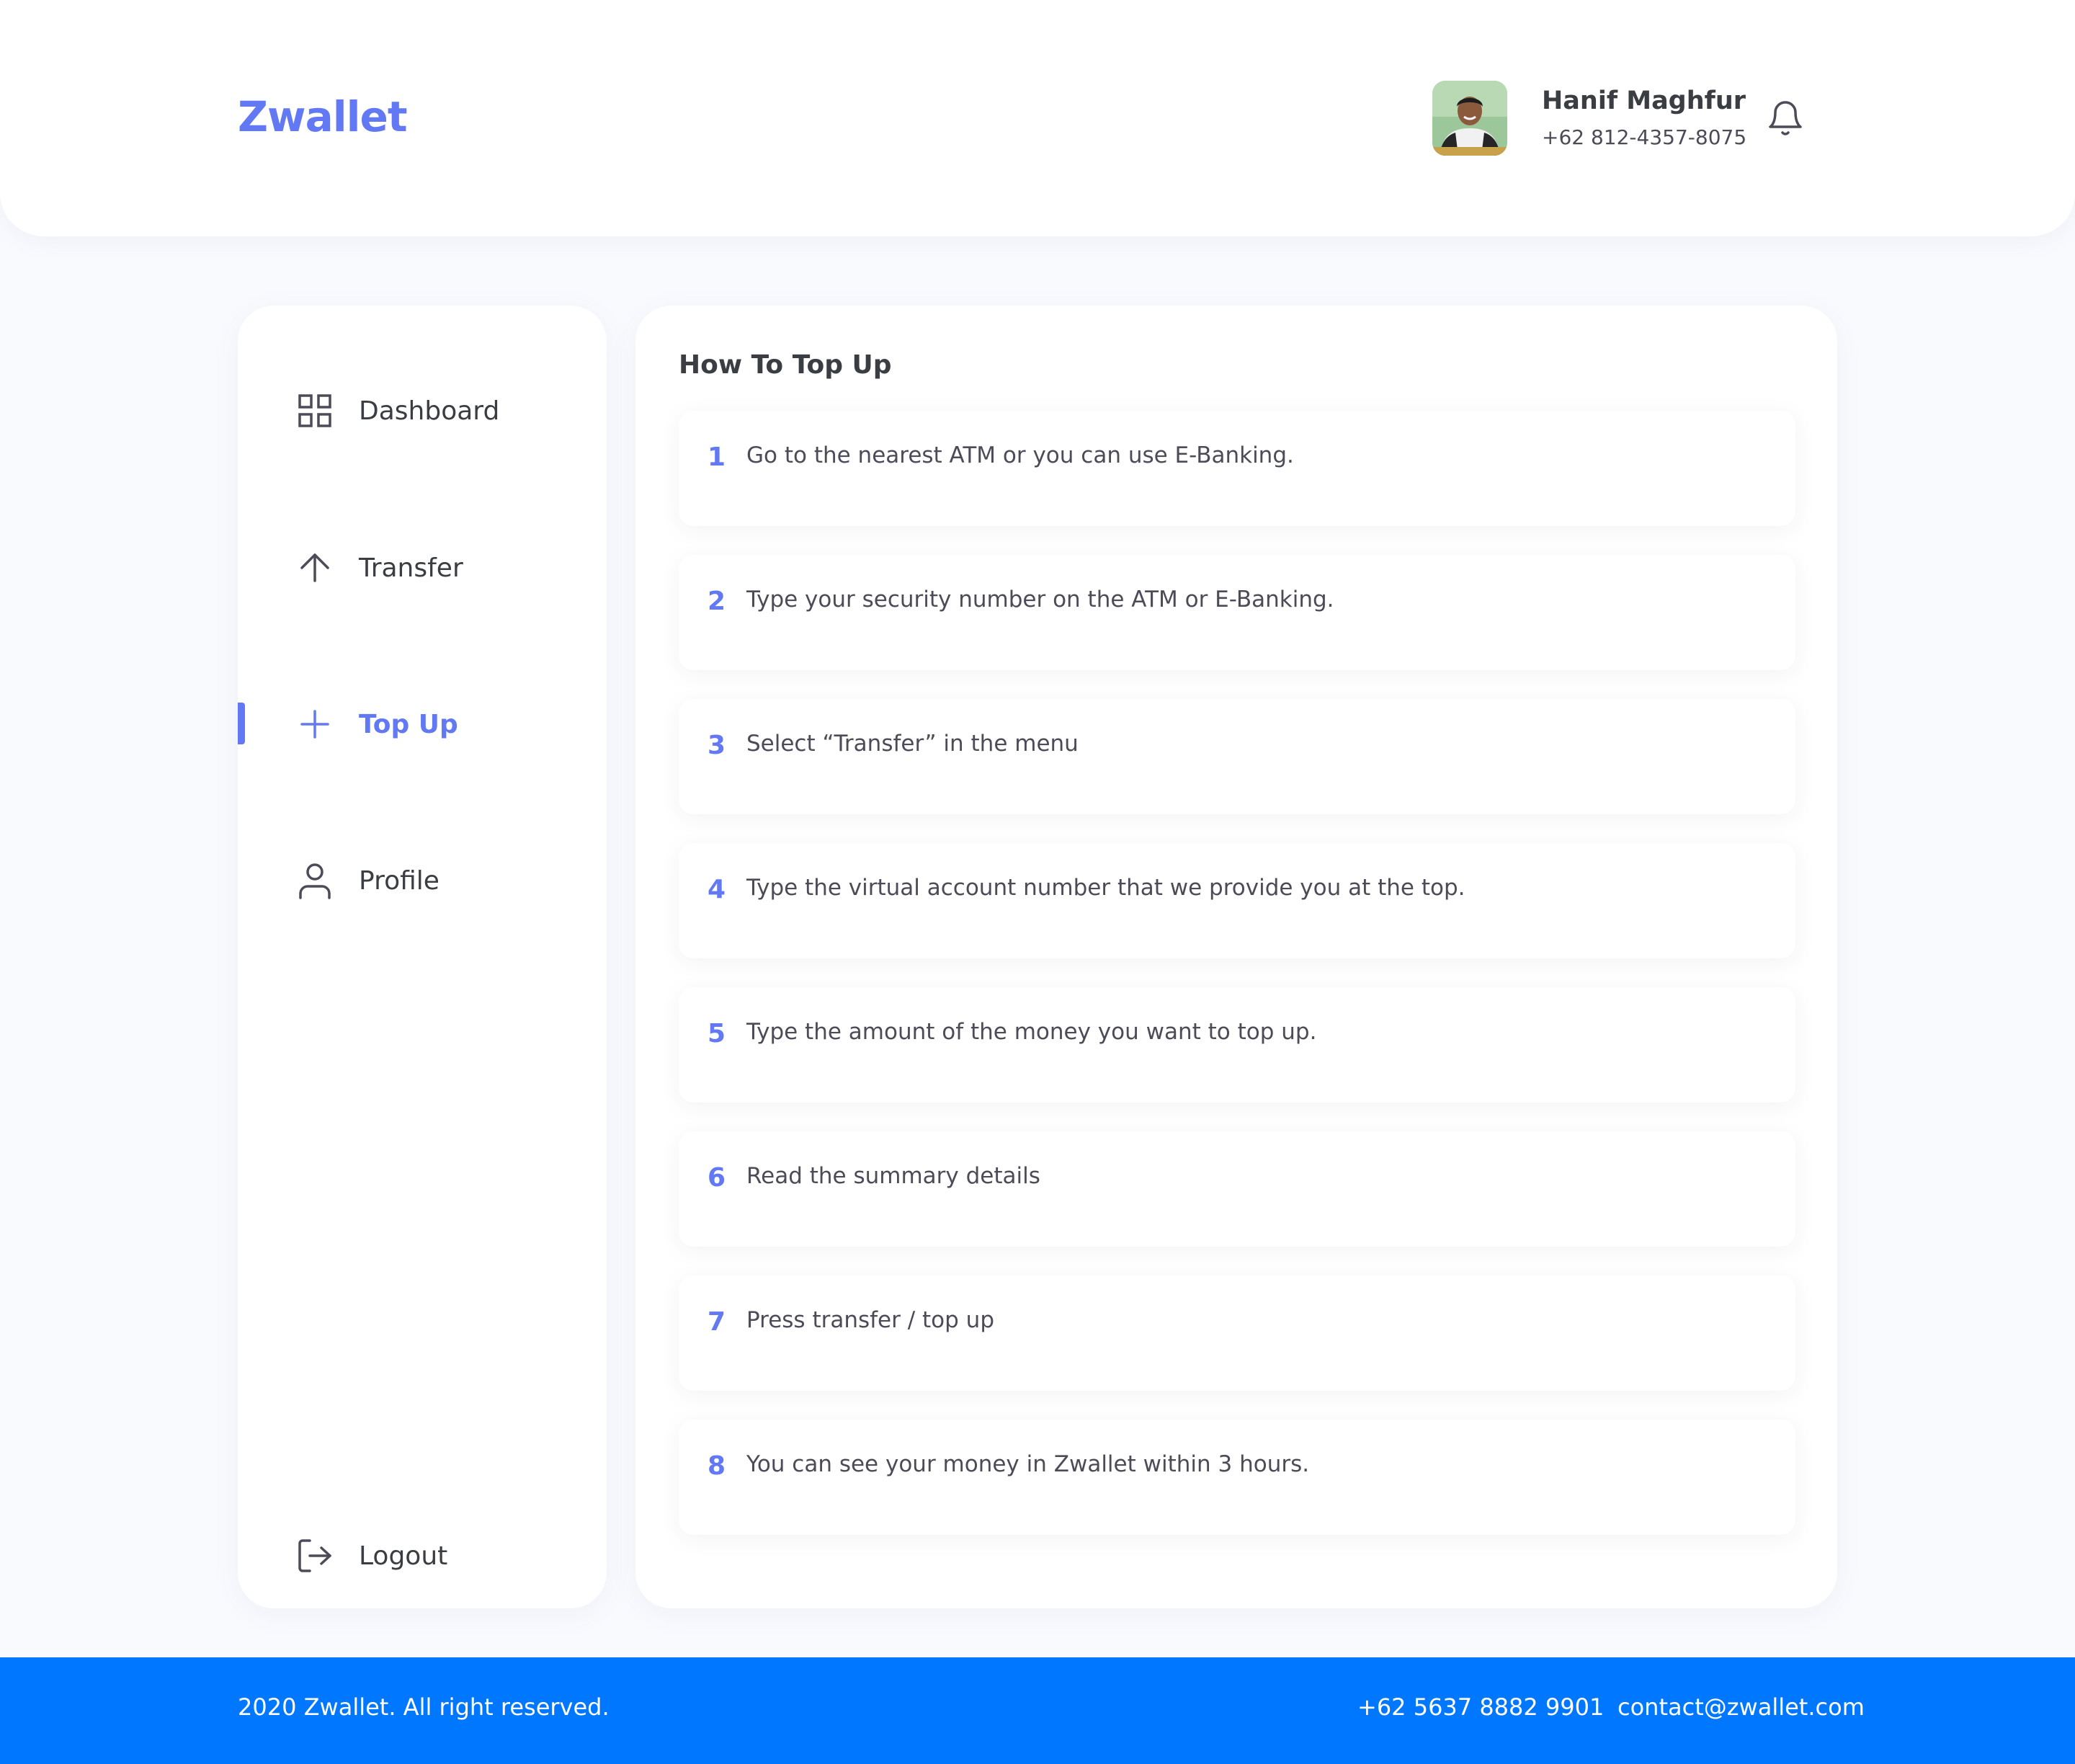 The width and height of the screenshot is (2075, 1764). I want to click on plus-icon, so click(315, 724).